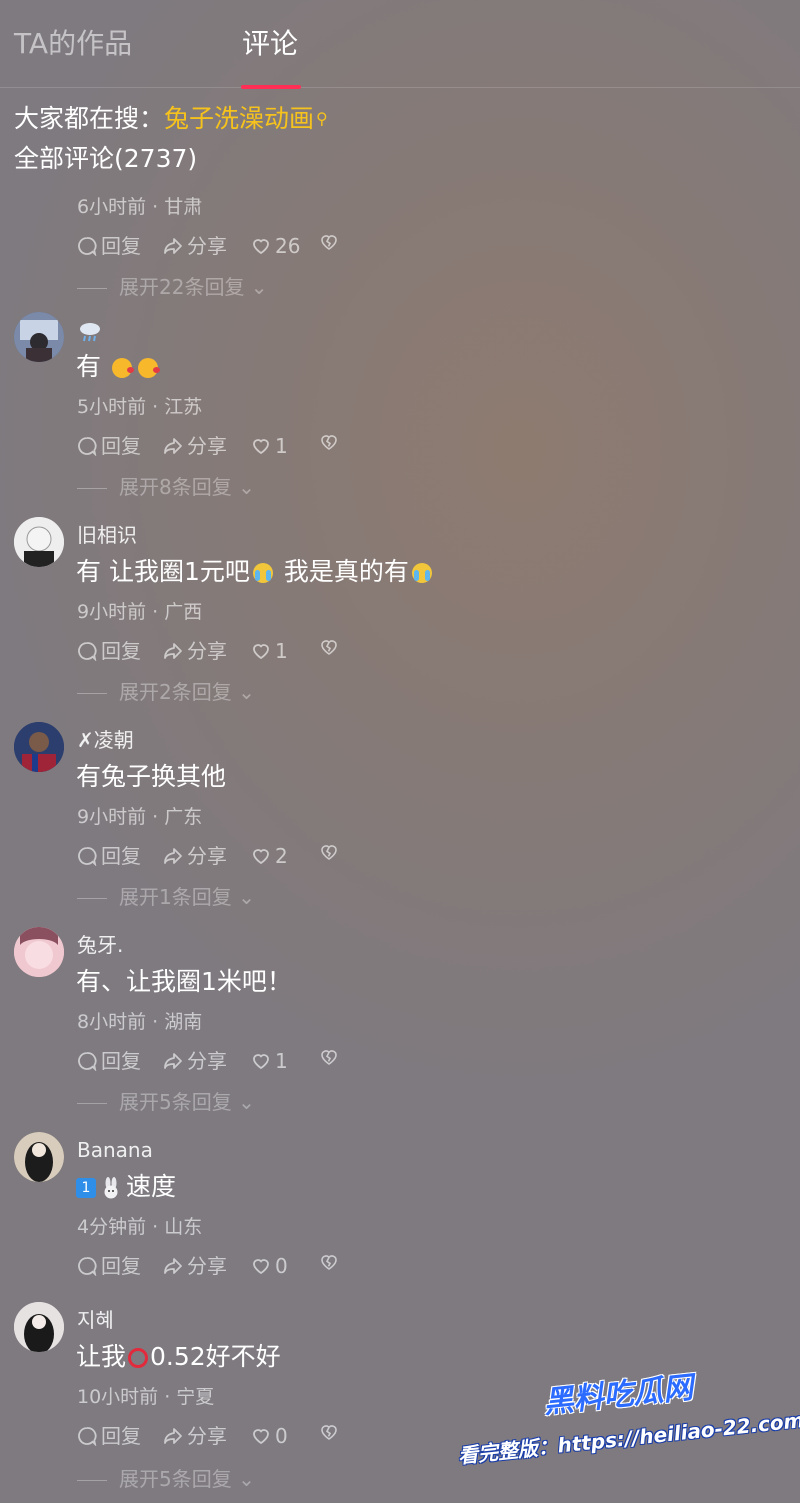  What do you see at coordinates (166, 487) in the screenshot?
I see `expand-replies: 展开8条回复 ⌄` at bounding box center [166, 487].